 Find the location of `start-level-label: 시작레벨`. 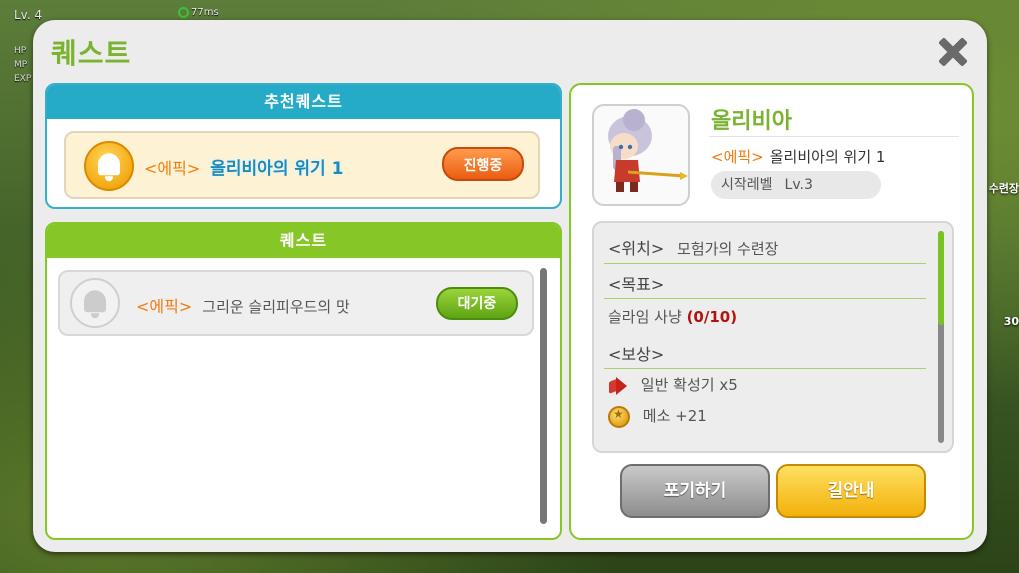

start-level-label: 시작레벨 is located at coordinates (747, 185).